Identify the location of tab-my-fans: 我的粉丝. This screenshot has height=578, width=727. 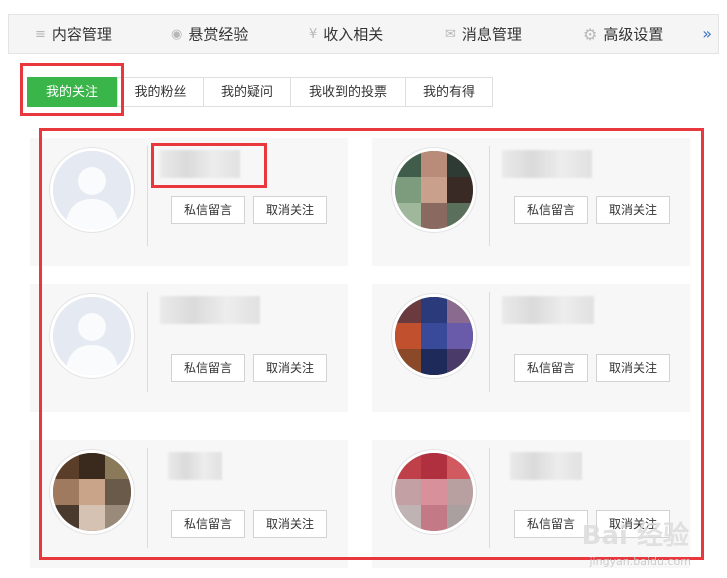
(160, 92).